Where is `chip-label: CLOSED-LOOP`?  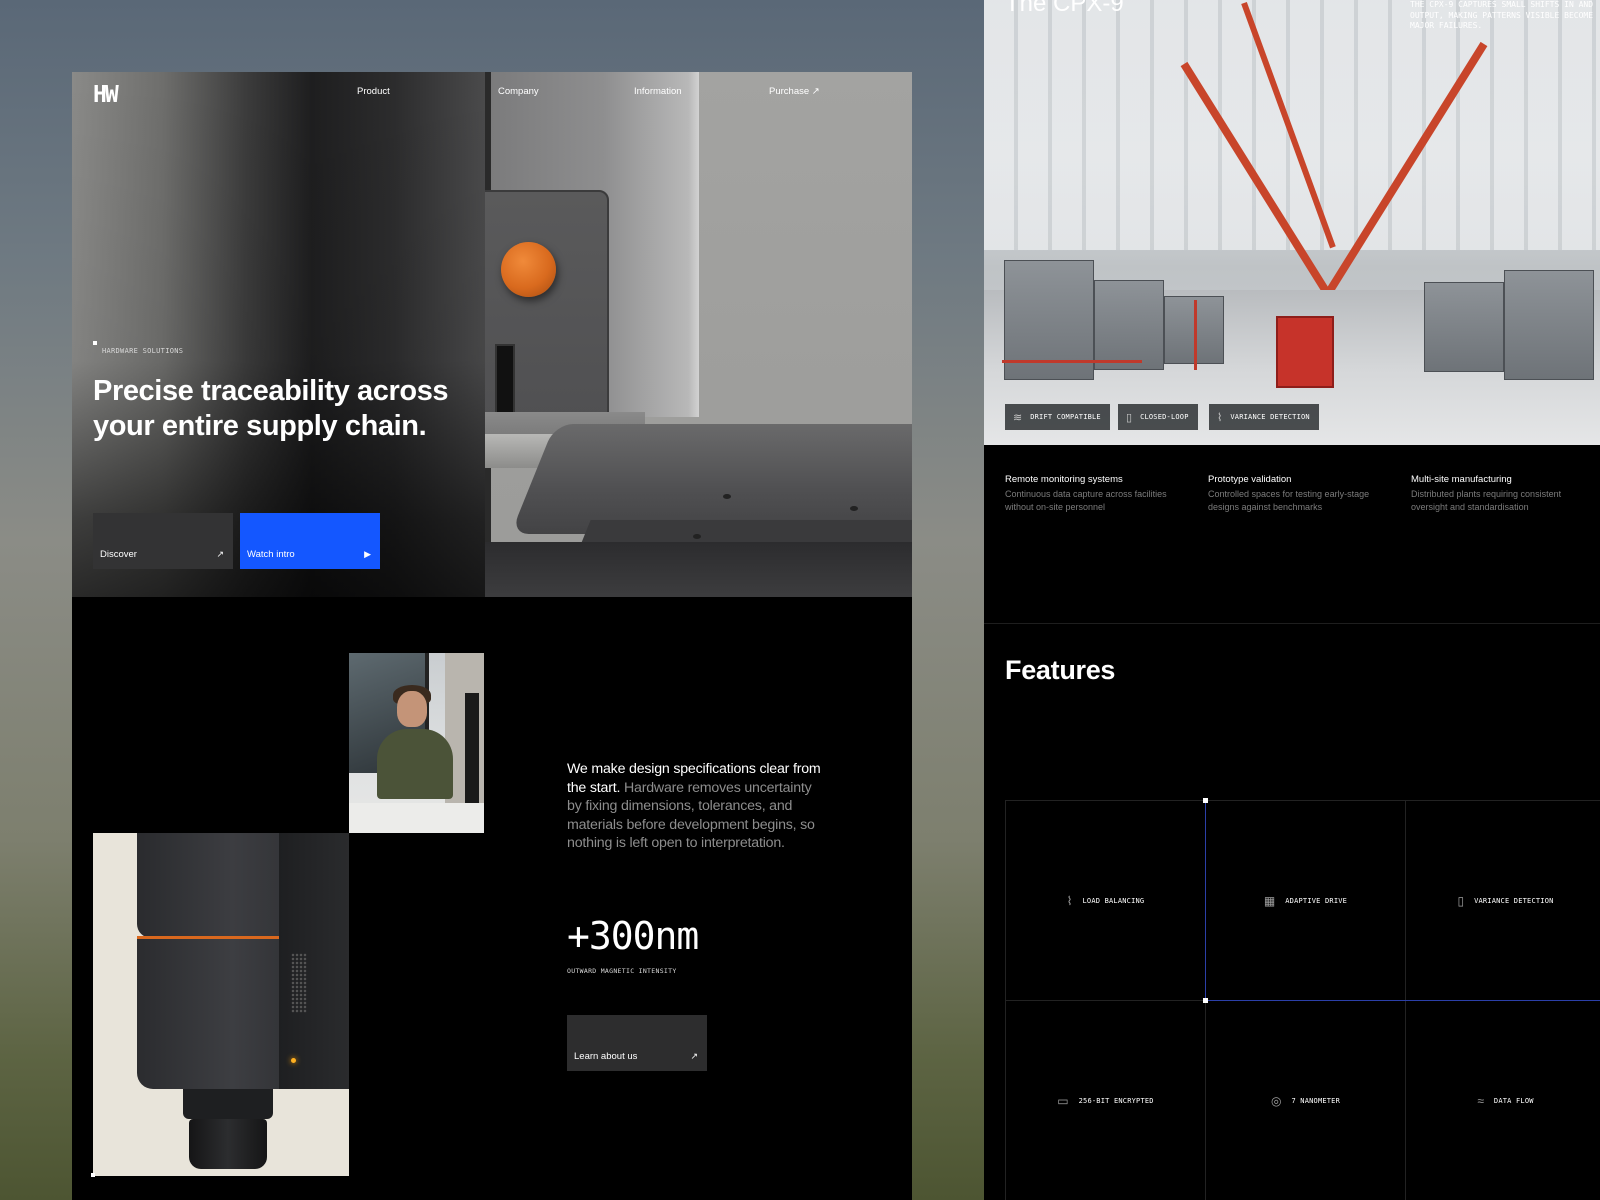 chip-label: CLOSED-LOOP is located at coordinates (1164, 417).